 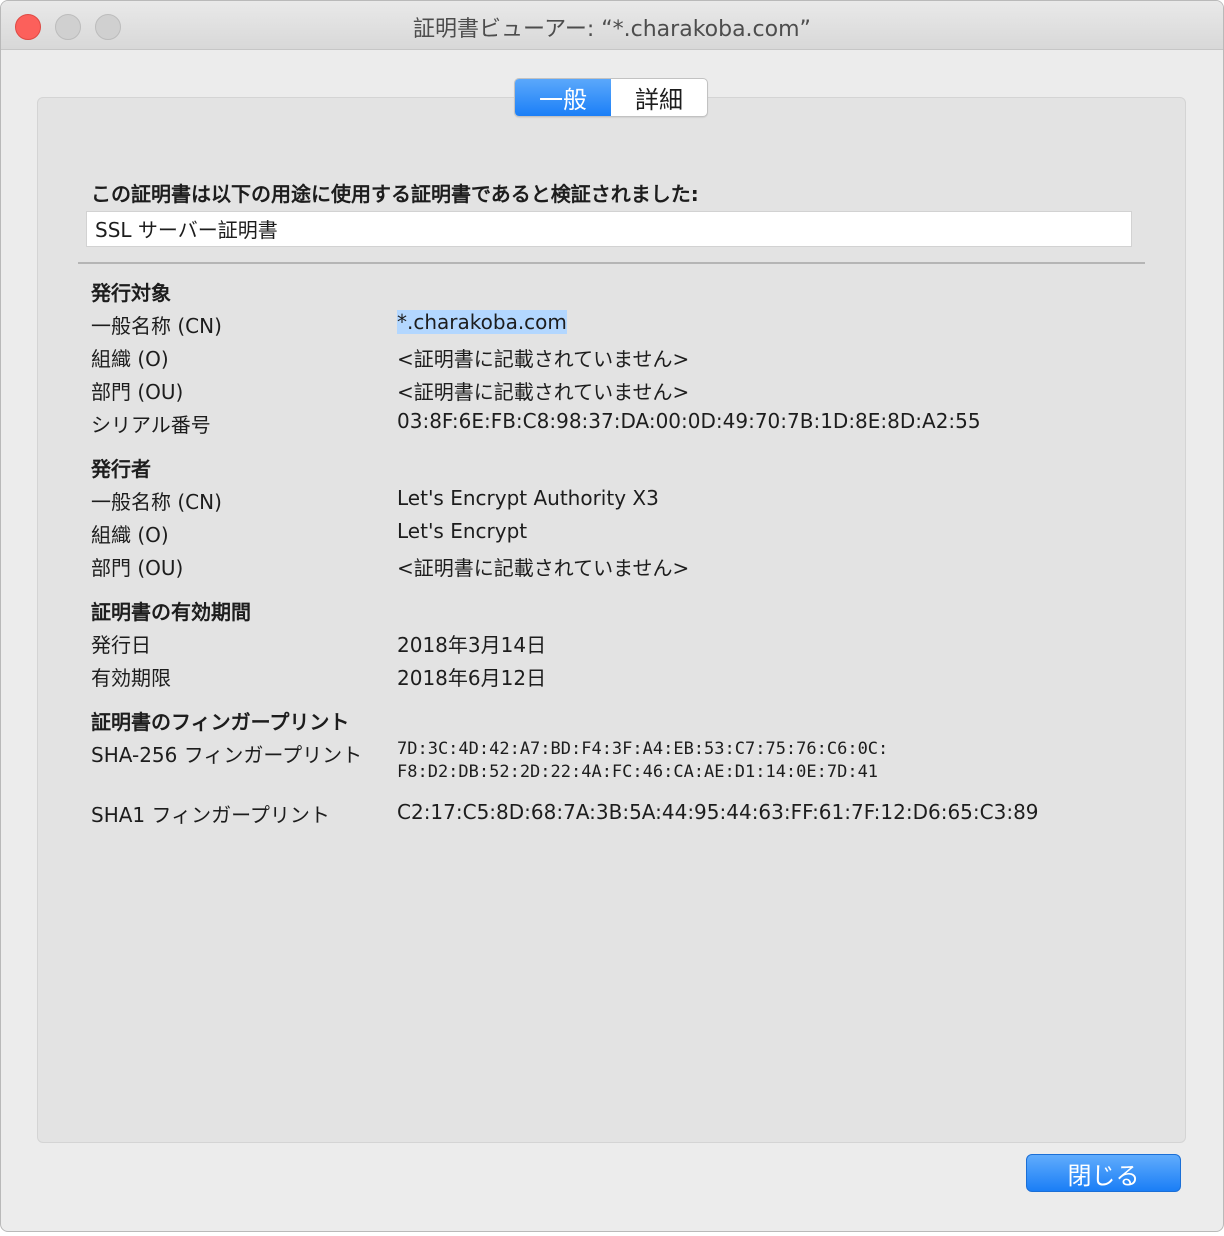 I want to click on verified-usage-label: この証明書は以下の用途に使用する証明書であると検証されました:, so click(x=395, y=194).